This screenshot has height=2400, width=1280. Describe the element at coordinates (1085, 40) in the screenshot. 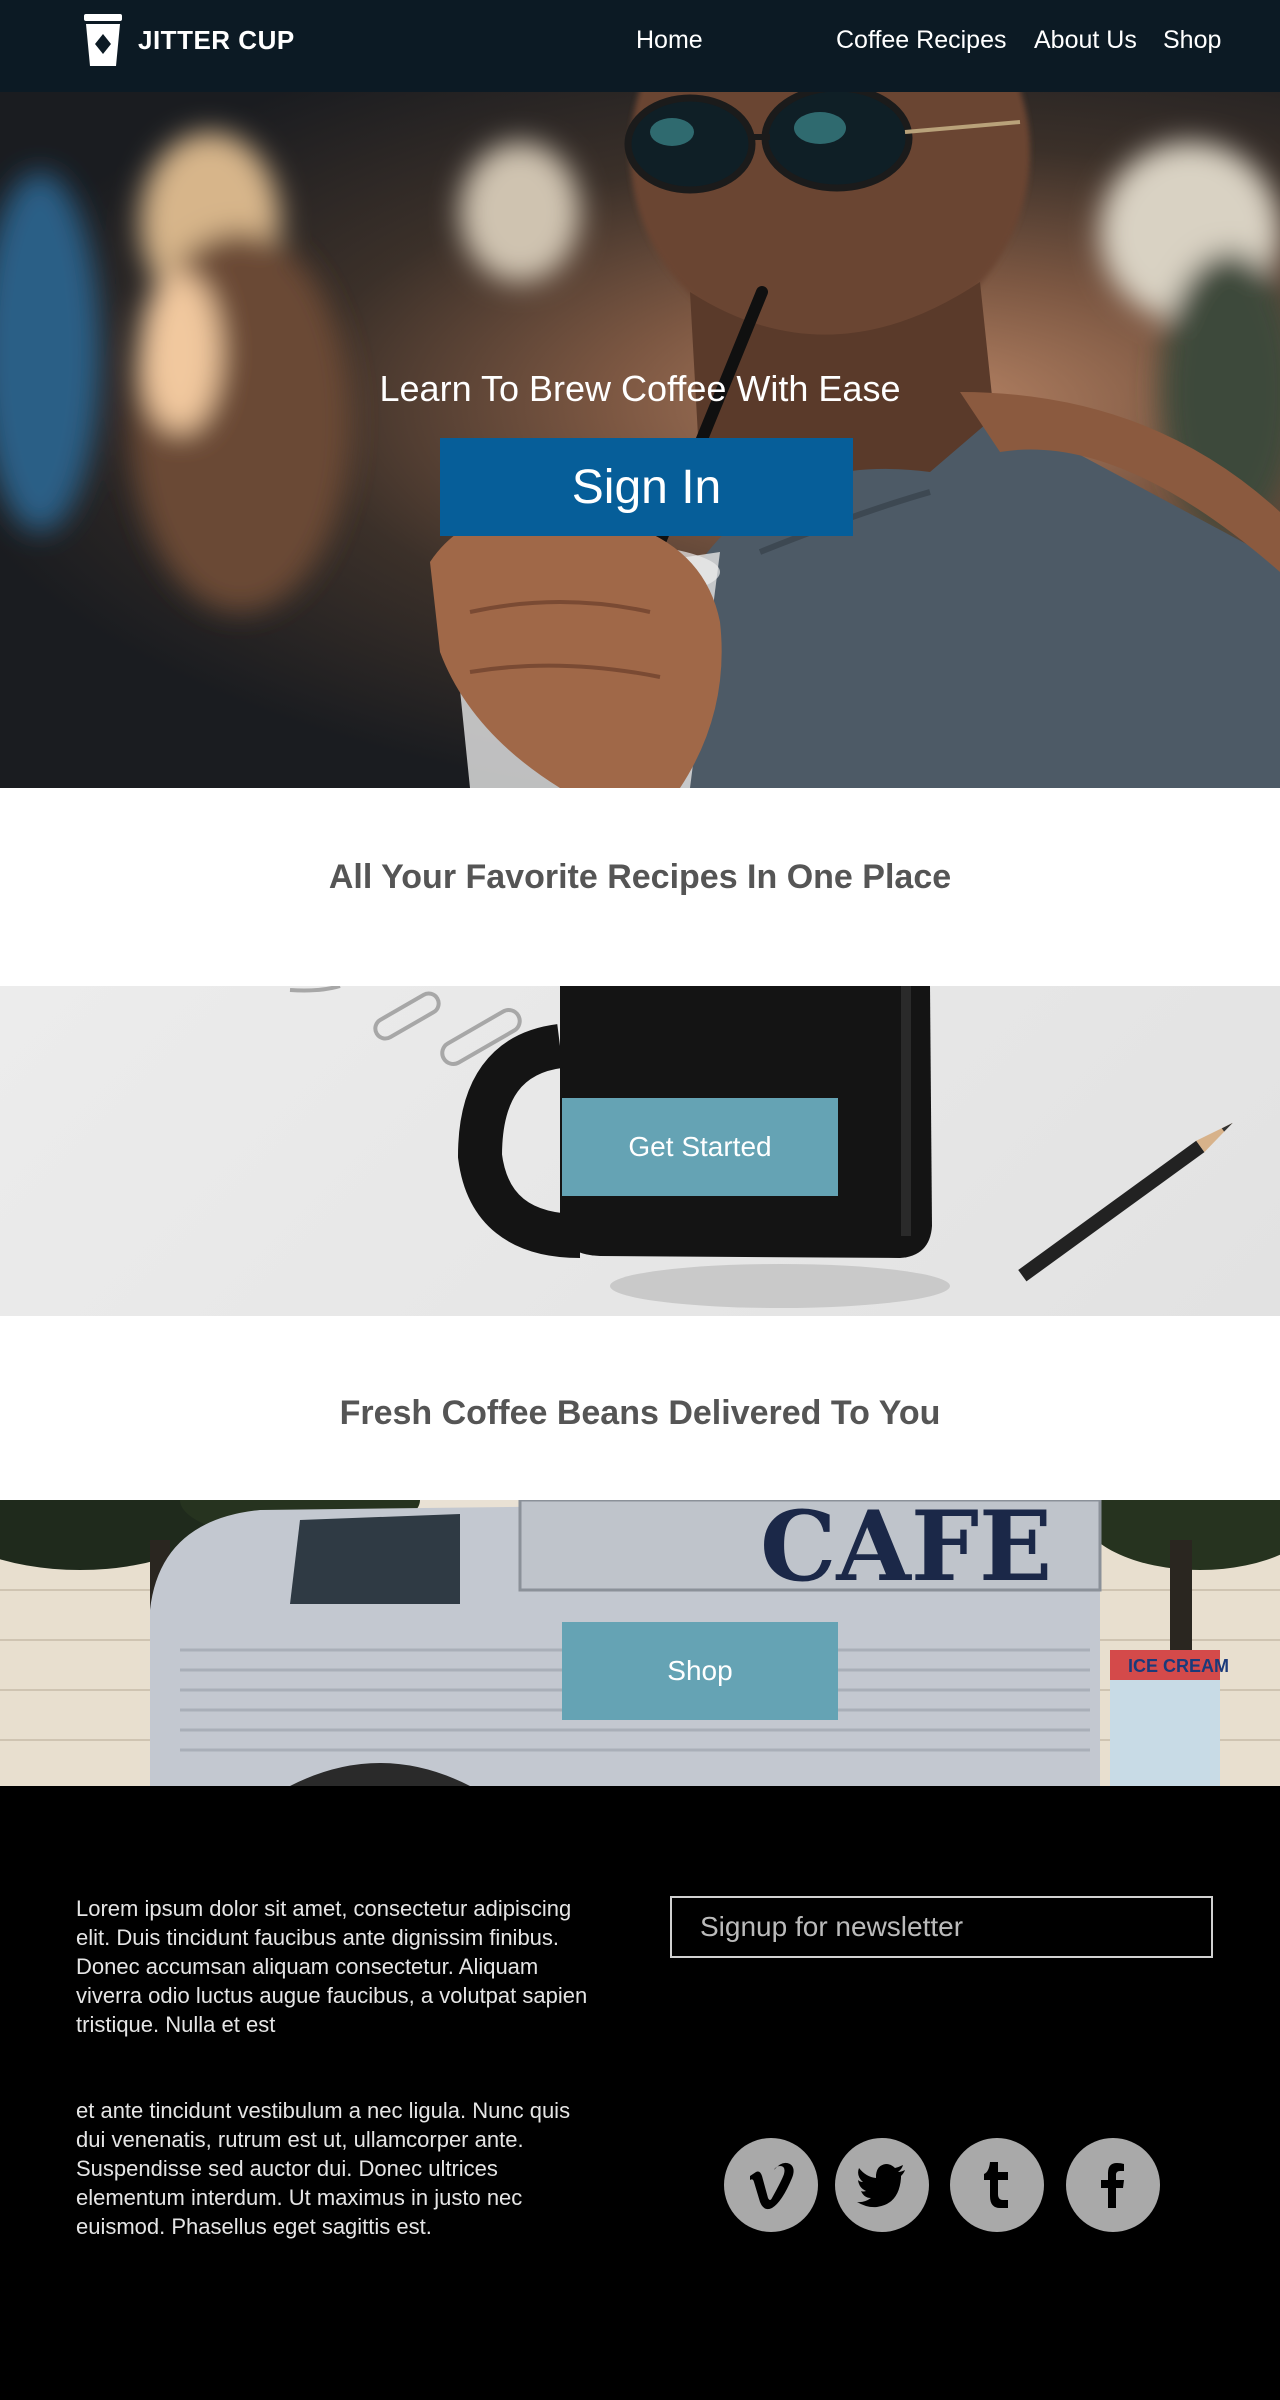

I see `nav-about-us: About Us` at that location.